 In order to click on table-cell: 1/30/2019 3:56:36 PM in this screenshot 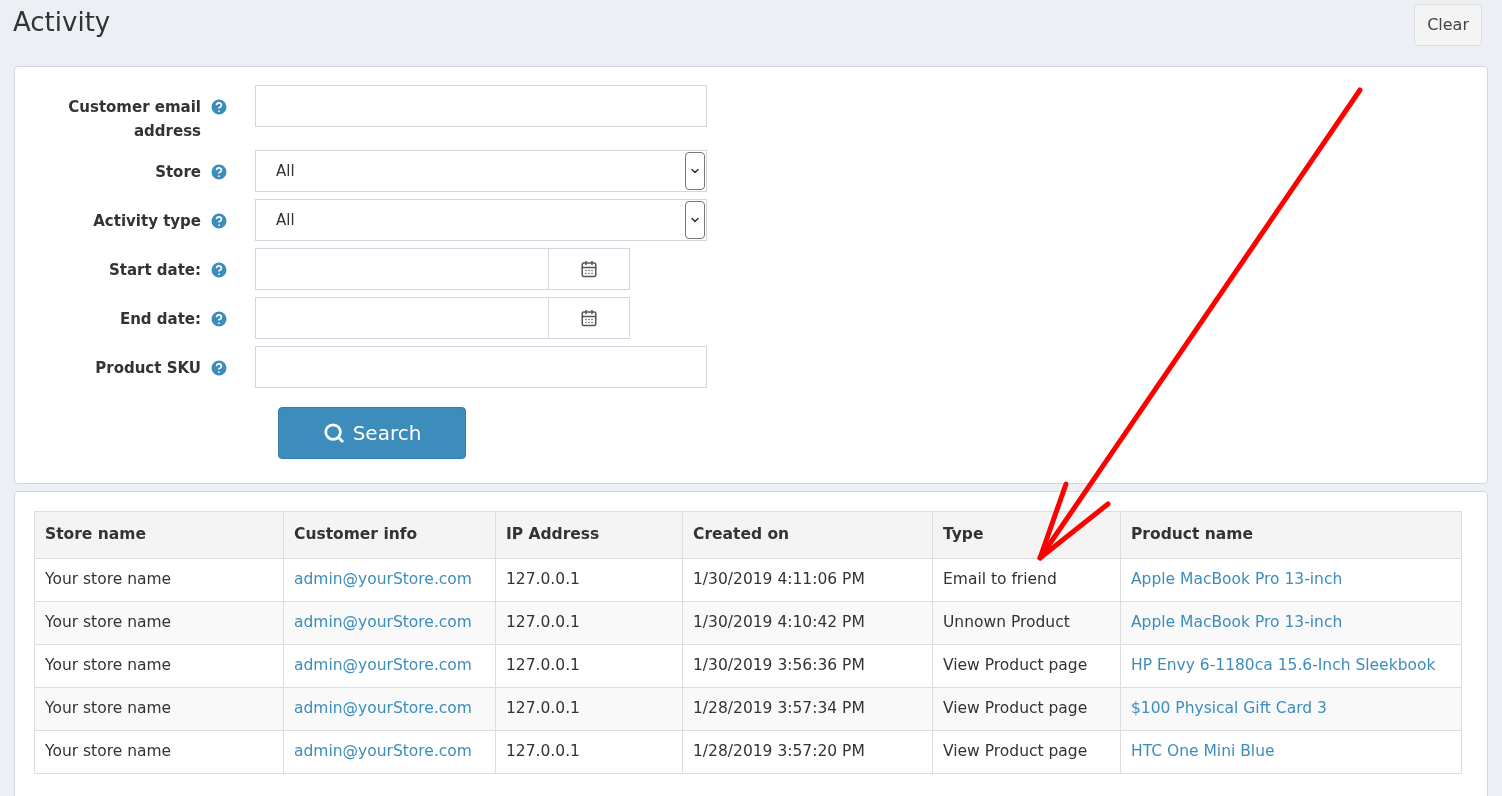, I will do `click(779, 665)`.